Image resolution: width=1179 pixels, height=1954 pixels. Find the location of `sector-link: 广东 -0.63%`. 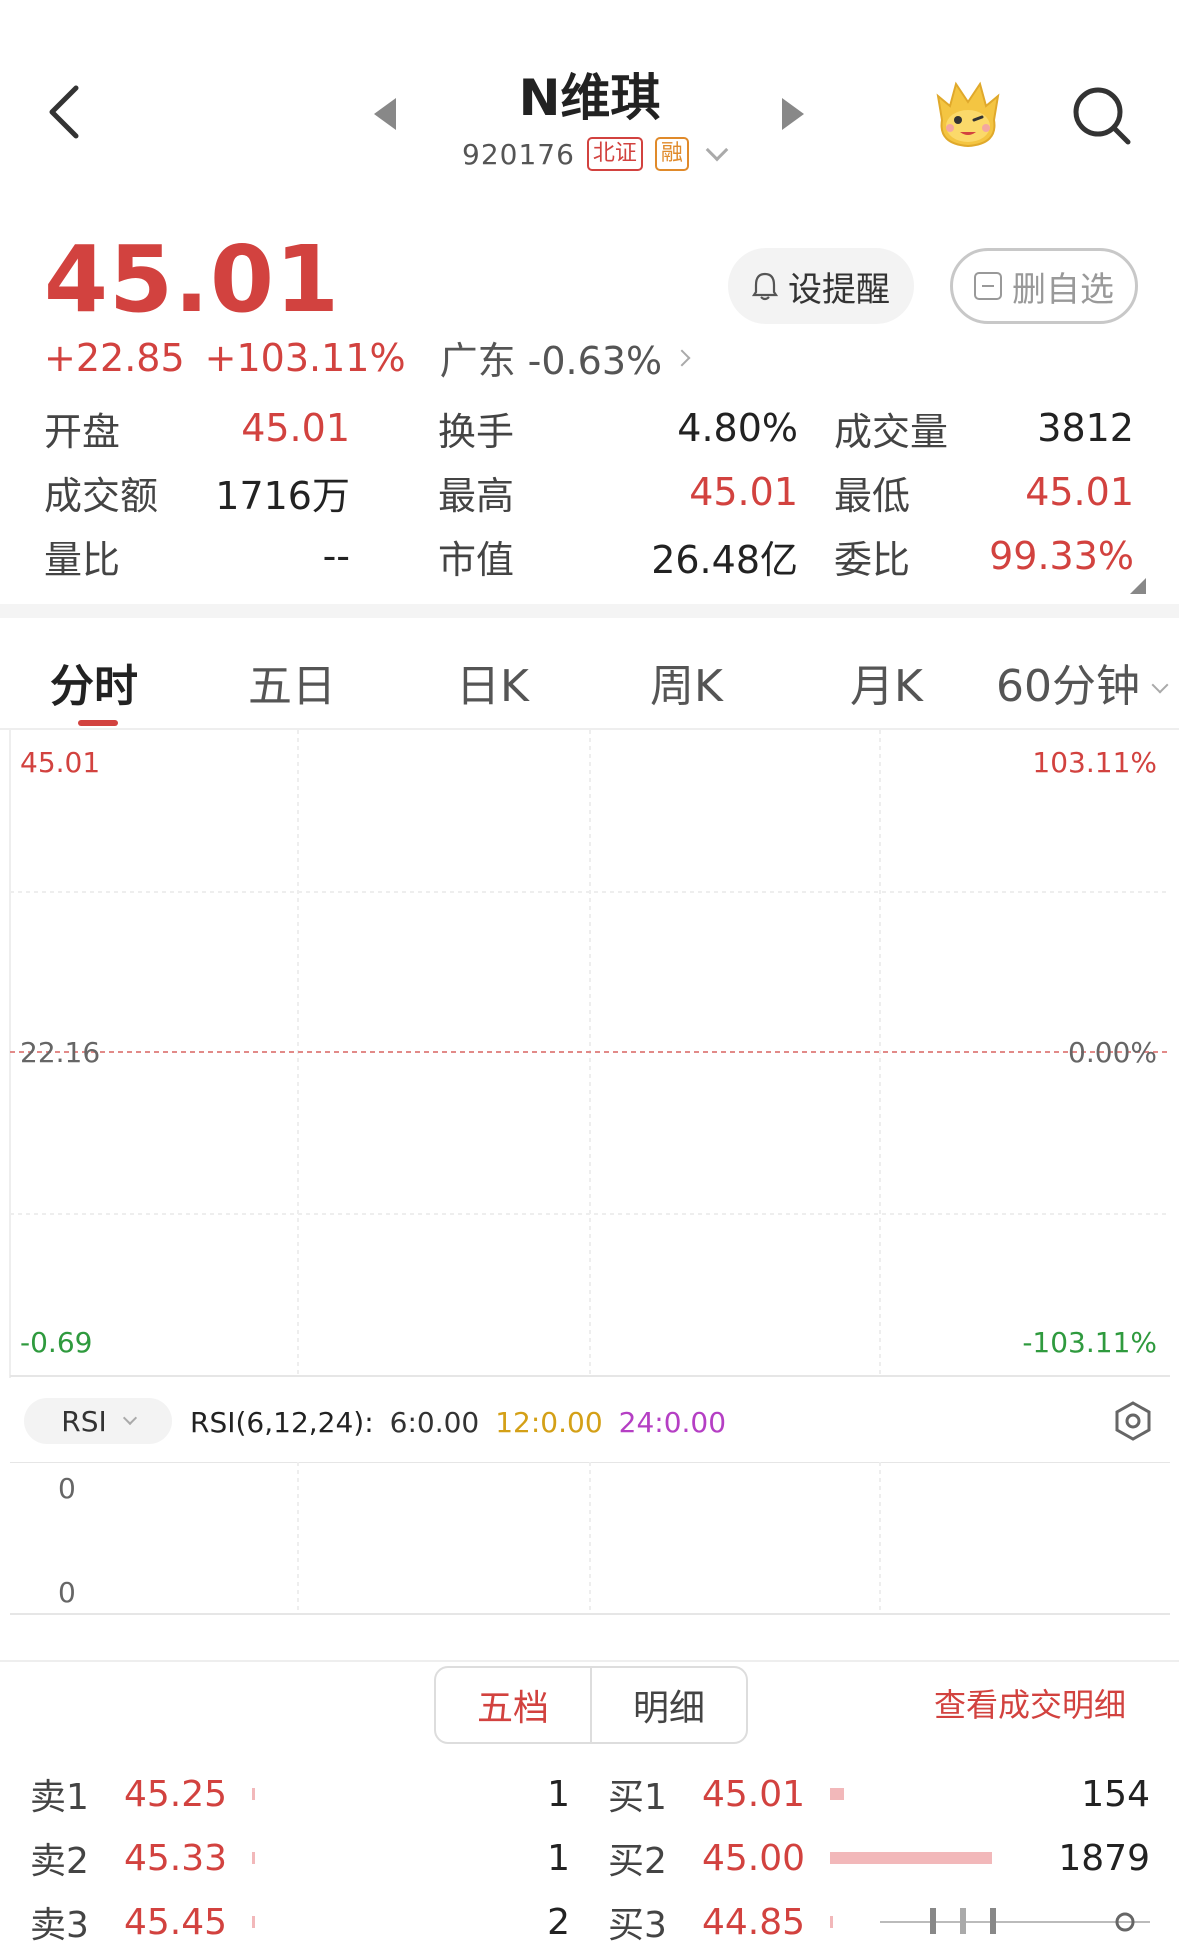

sector-link: 广东 -0.63% is located at coordinates (551, 357).